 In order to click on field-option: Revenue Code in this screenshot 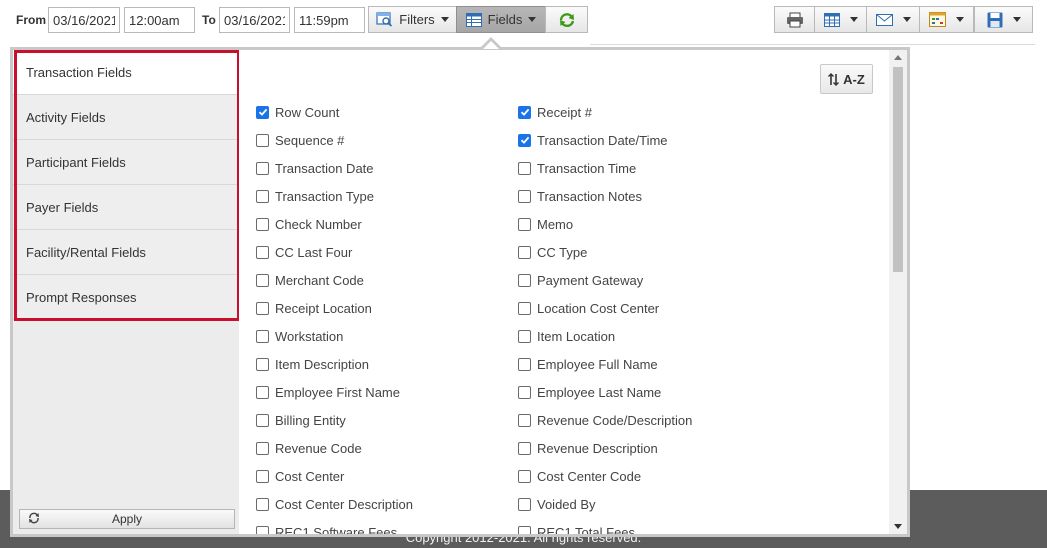, I will do `click(309, 448)`.